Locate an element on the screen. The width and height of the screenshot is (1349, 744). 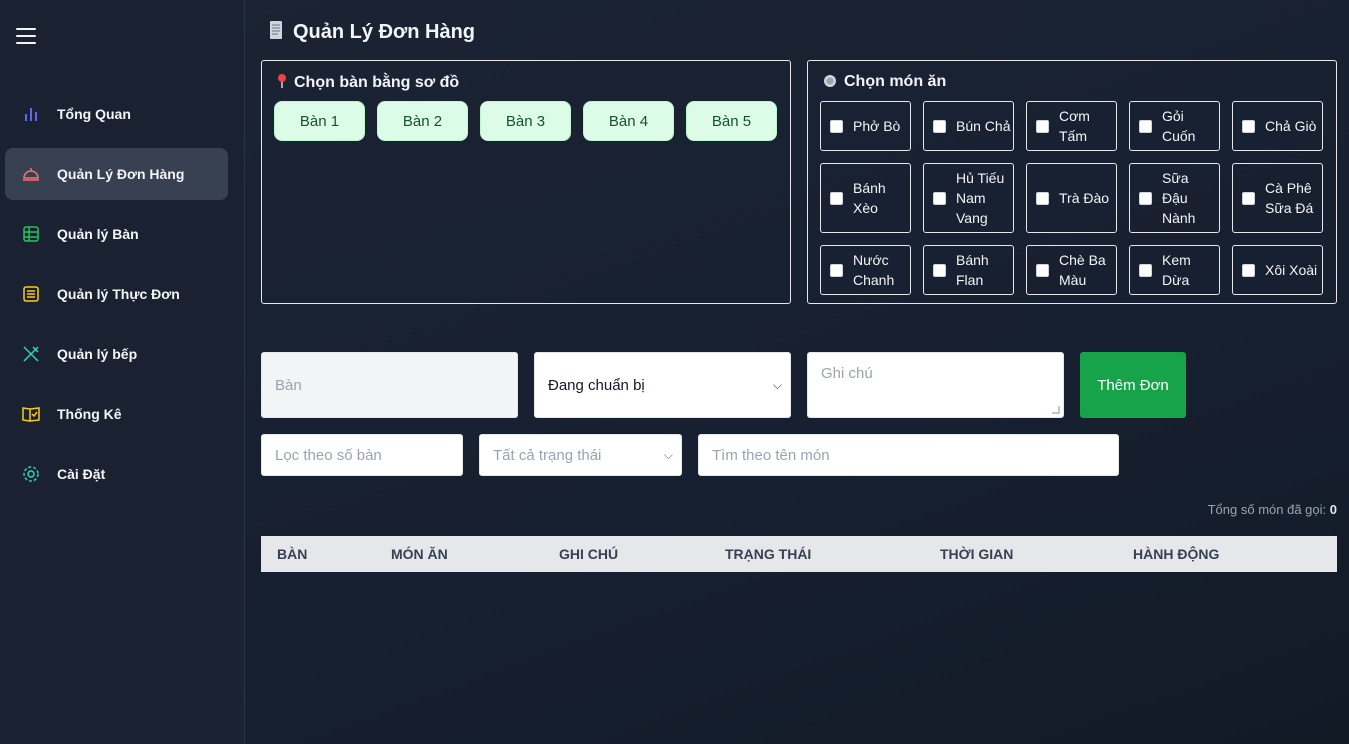
dish-option: Nước Chanh is located at coordinates (865, 270).